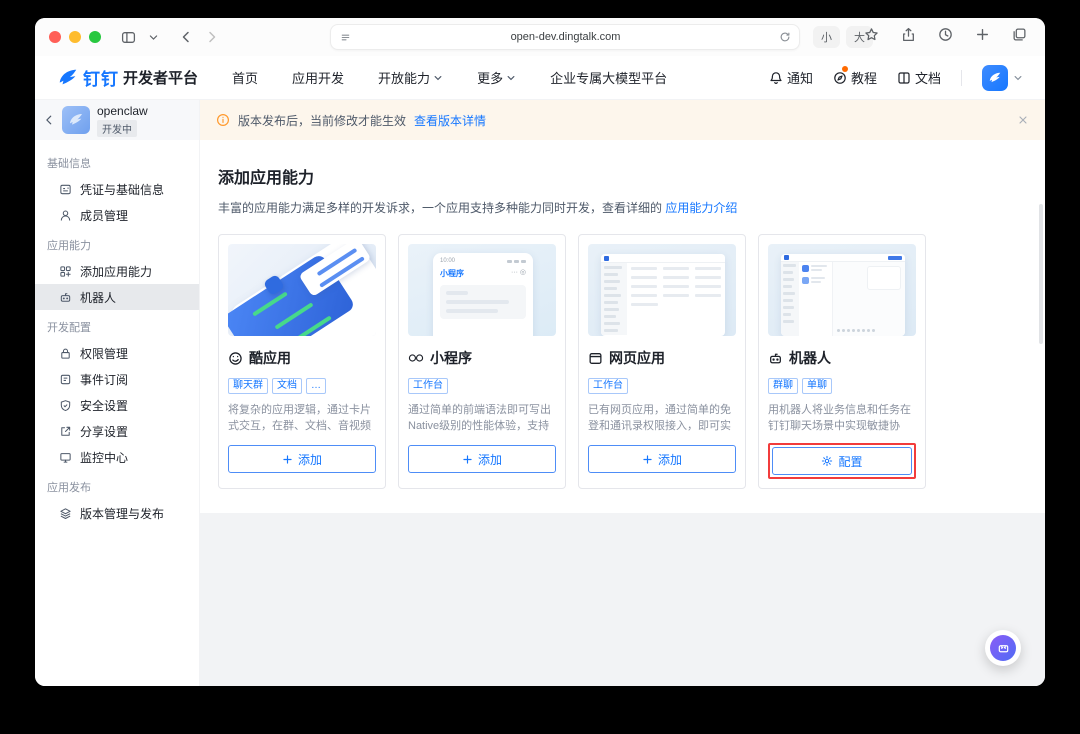 The width and height of the screenshot is (1080, 734). I want to click on banner-text: 版本发布后，当前修改才能生效, so click(322, 120).